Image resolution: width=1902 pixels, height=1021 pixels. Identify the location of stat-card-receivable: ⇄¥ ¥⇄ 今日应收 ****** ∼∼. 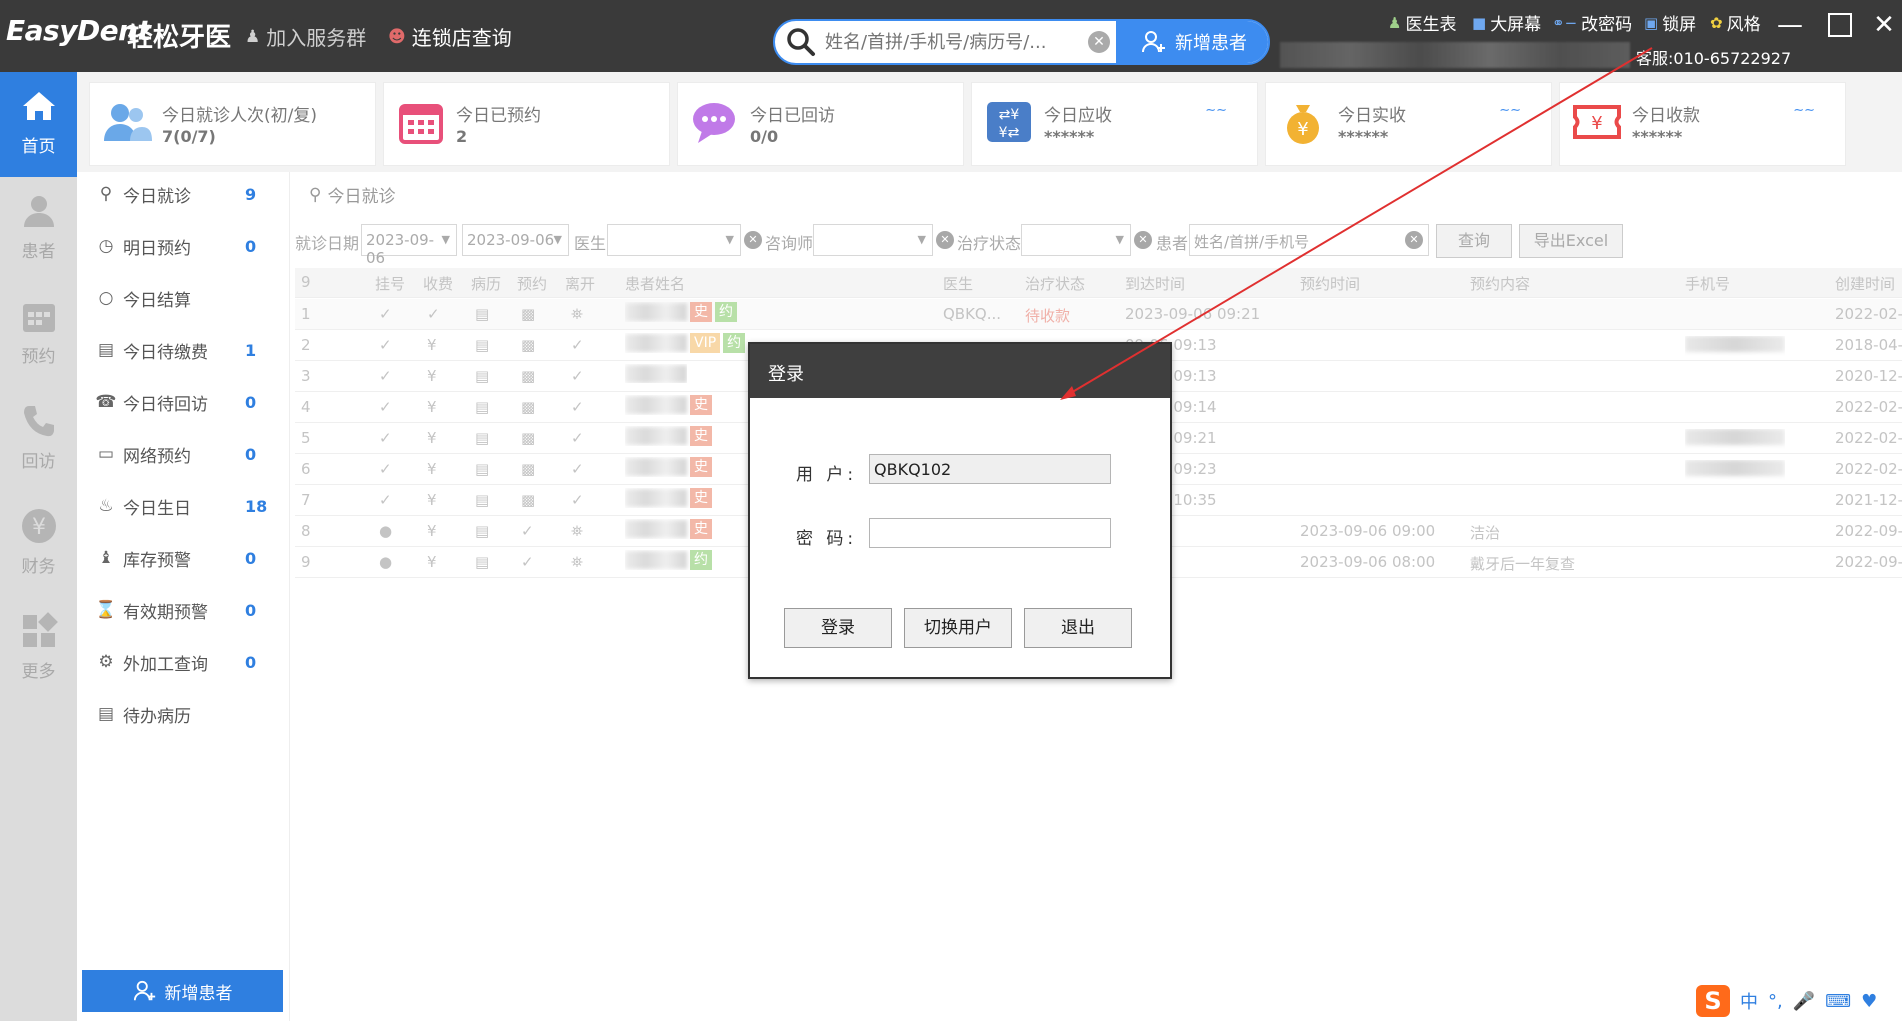
(1114, 124).